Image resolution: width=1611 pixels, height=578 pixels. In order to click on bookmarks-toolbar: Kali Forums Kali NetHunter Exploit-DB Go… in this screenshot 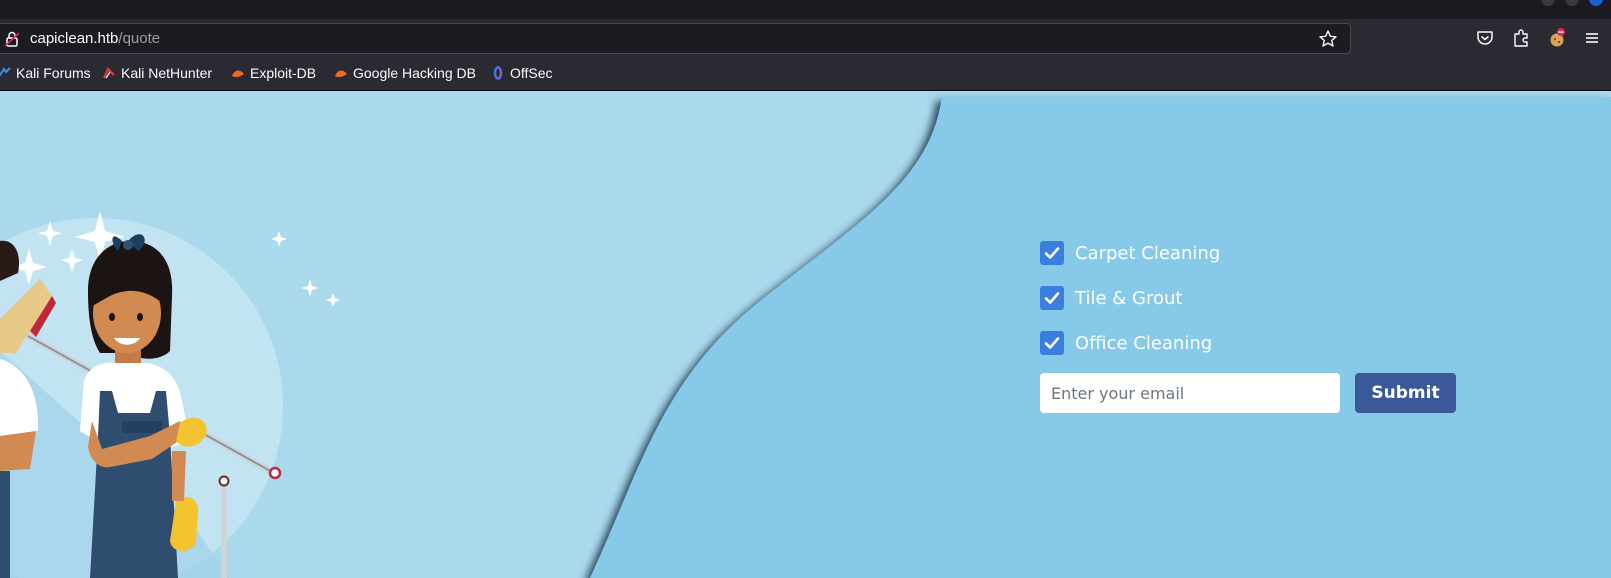, I will do `click(805, 74)`.